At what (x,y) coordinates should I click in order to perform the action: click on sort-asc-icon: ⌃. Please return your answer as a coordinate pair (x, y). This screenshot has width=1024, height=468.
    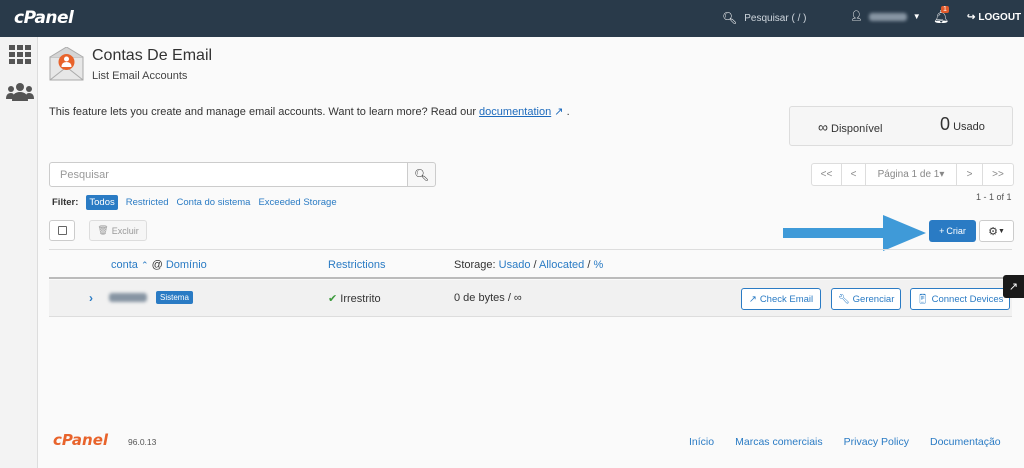
    Looking at the image, I should click on (144, 265).